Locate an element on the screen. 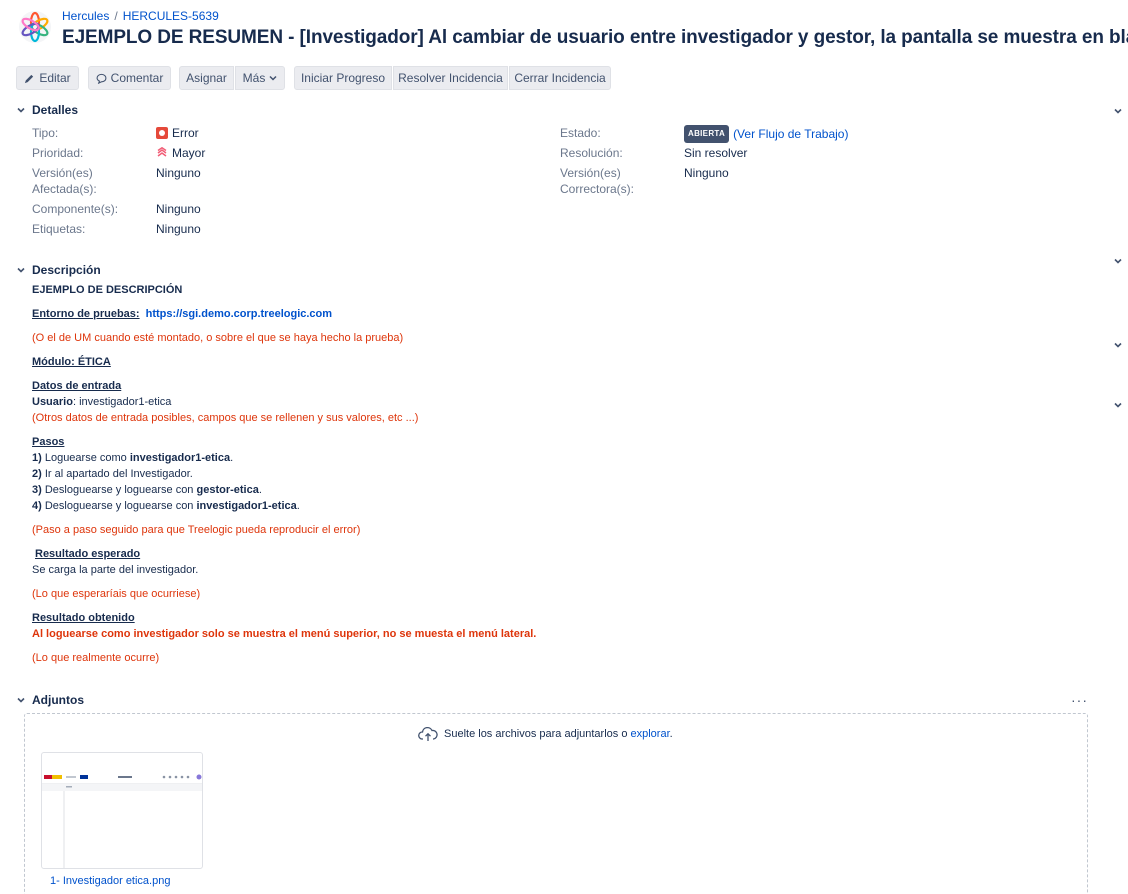 The image size is (1128, 894). obtained-result-note: (Lo que realmente ocurre) is located at coordinates (96, 658).